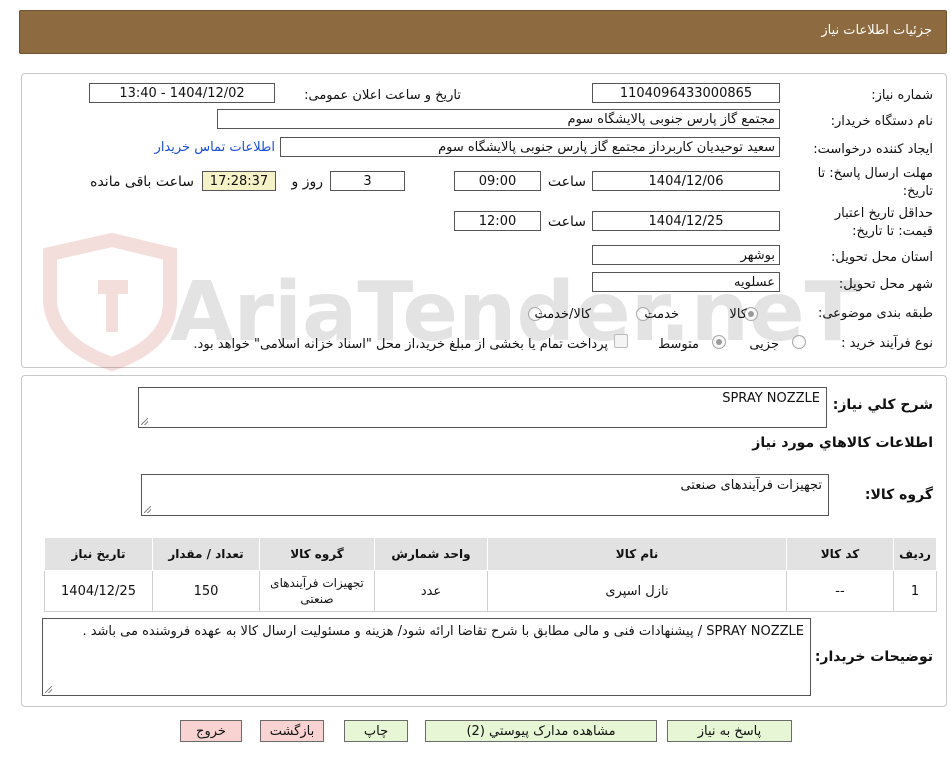 The image size is (951, 764). Describe the element at coordinates (771, 398) in the screenshot. I see `general-desc-text: SPRAY NOZZLE` at that location.